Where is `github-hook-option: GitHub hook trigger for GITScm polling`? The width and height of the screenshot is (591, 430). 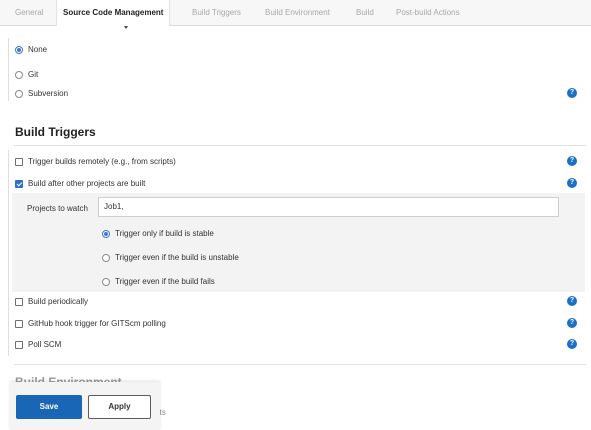 github-hook-option: GitHub hook trigger for GITScm polling is located at coordinates (90, 323).